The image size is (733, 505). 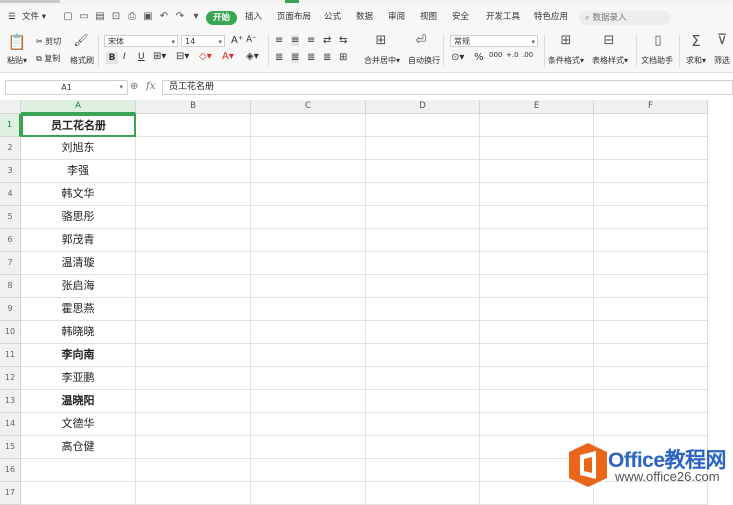 What do you see at coordinates (651, 286) in the screenshot?
I see `cell-f8` at bounding box center [651, 286].